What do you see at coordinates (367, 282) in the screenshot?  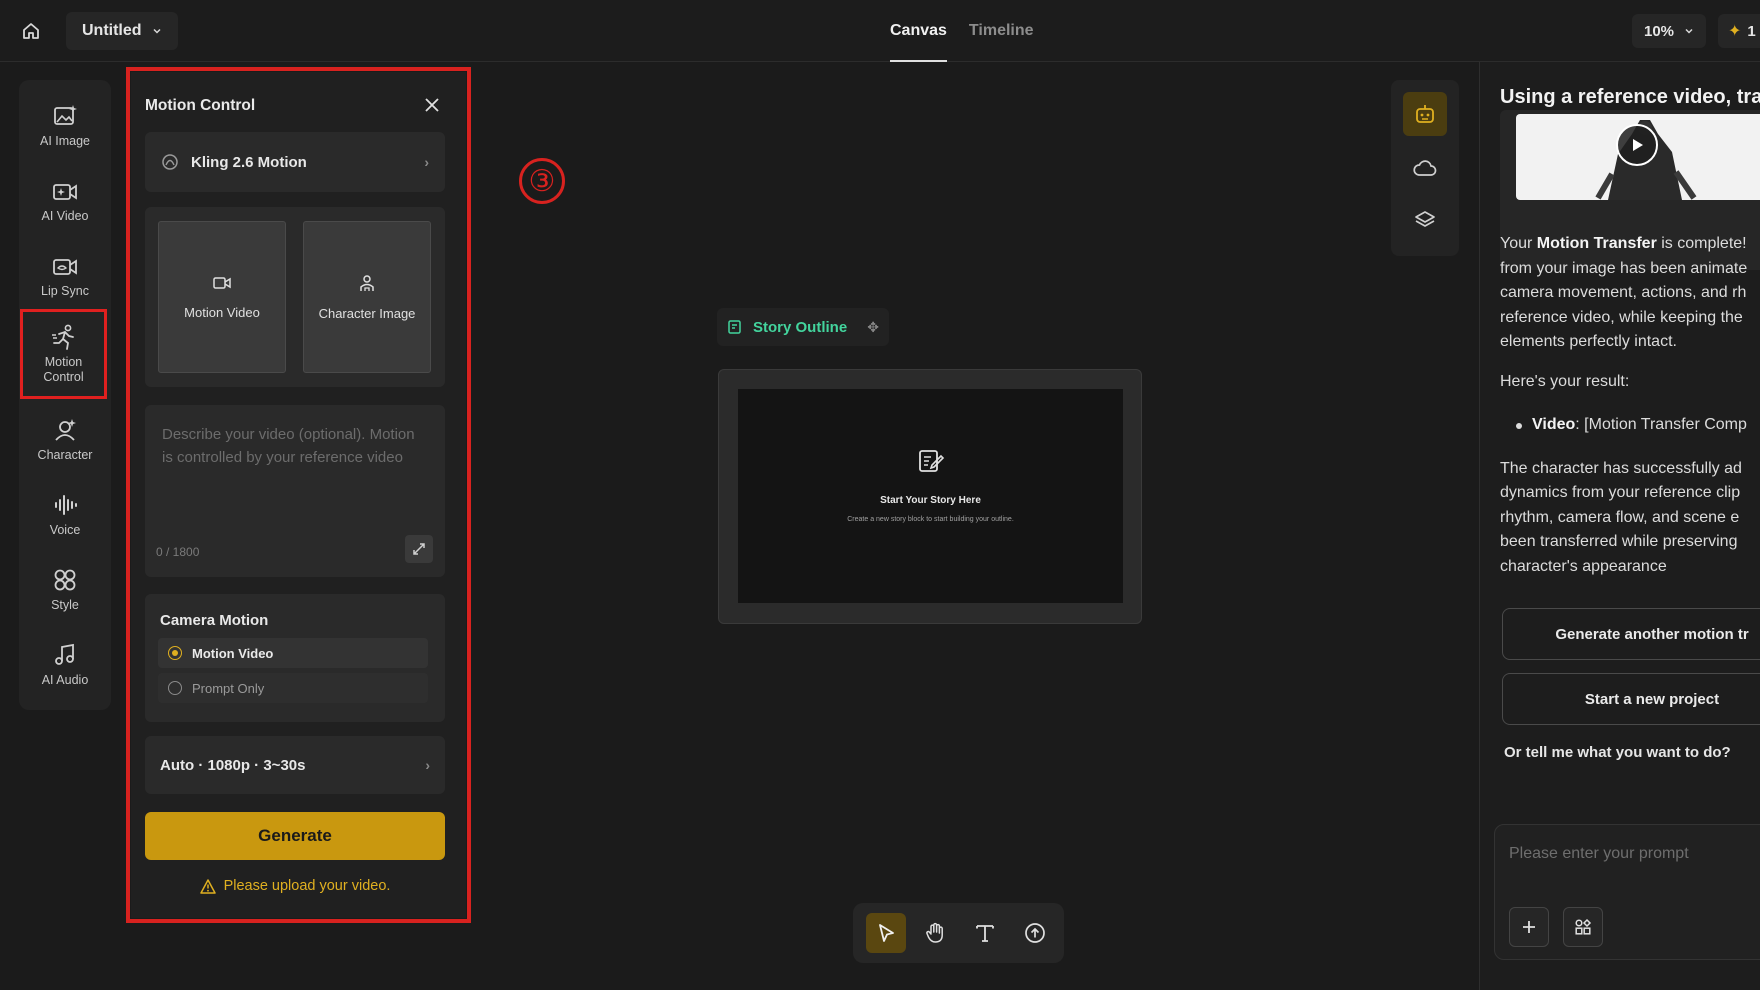 I see `person-icon` at bounding box center [367, 282].